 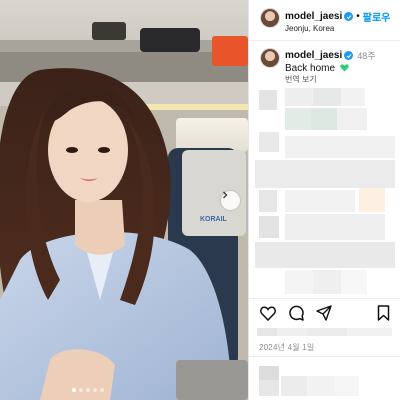 I want to click on likes-count-blurred, so click(x=324, y=332).